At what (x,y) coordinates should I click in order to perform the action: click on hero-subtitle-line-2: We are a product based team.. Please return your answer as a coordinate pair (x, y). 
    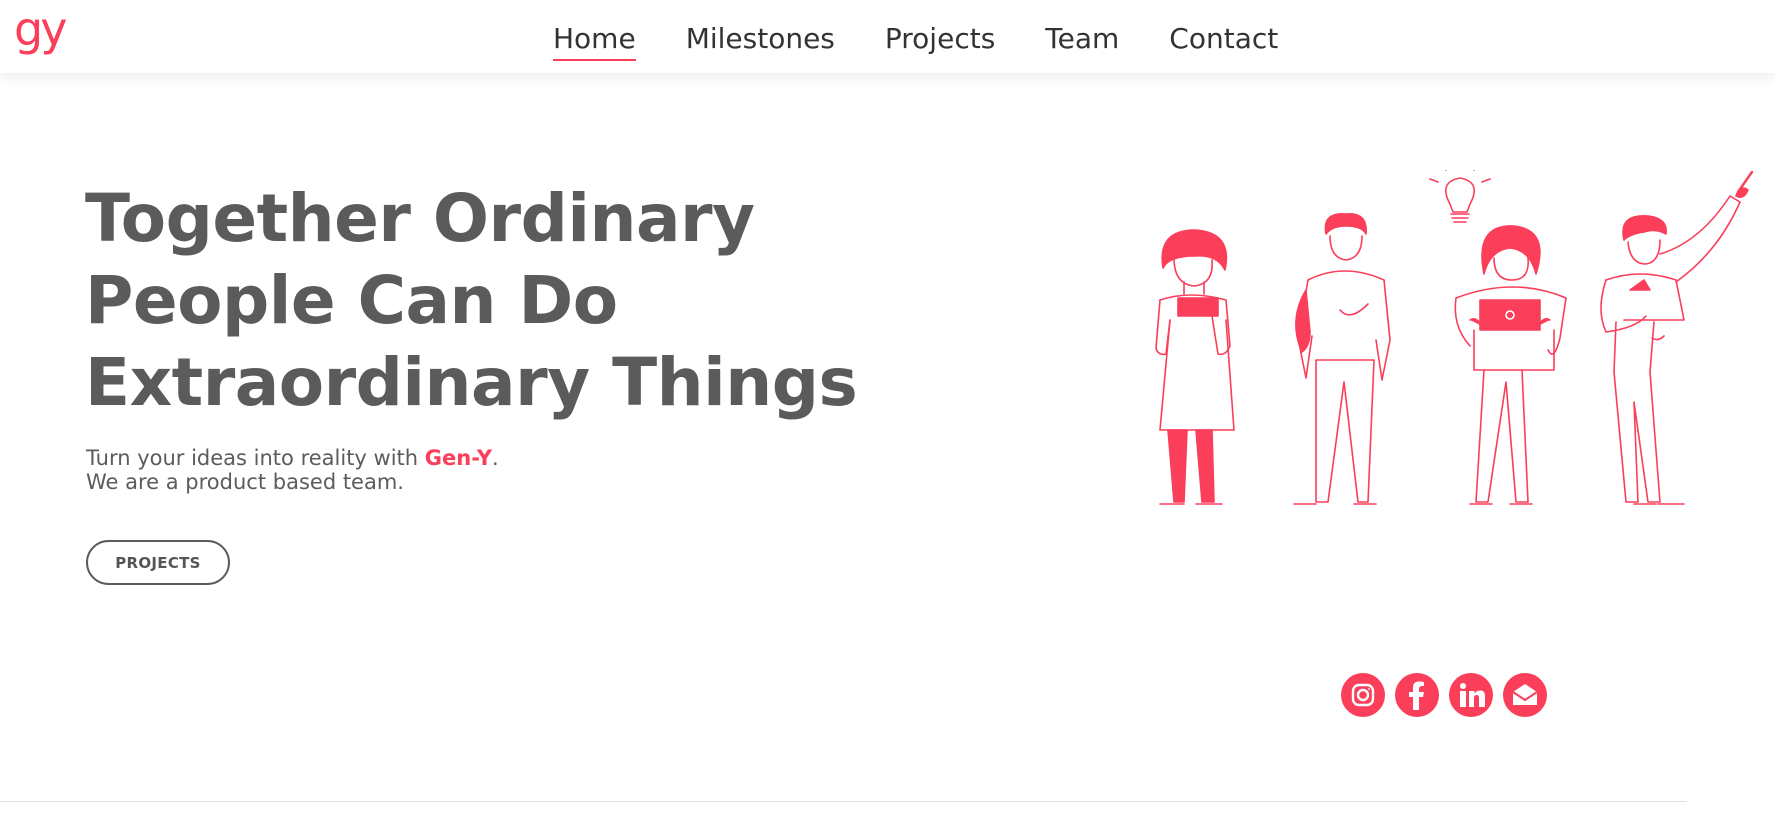
    Looking at the image, I should click on (245, 482).